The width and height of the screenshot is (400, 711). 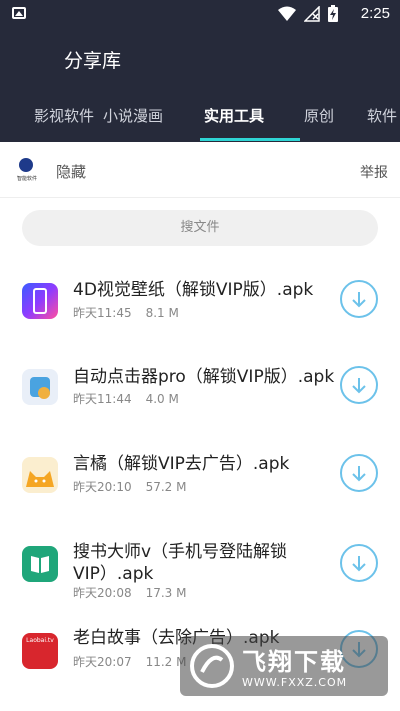 What do you see at coordinates (180, 563) in the screenshot?
I see `file-name: 搜书大师v（手机号登陆解锁VIP）.apk` at bounding box center [180, 563].